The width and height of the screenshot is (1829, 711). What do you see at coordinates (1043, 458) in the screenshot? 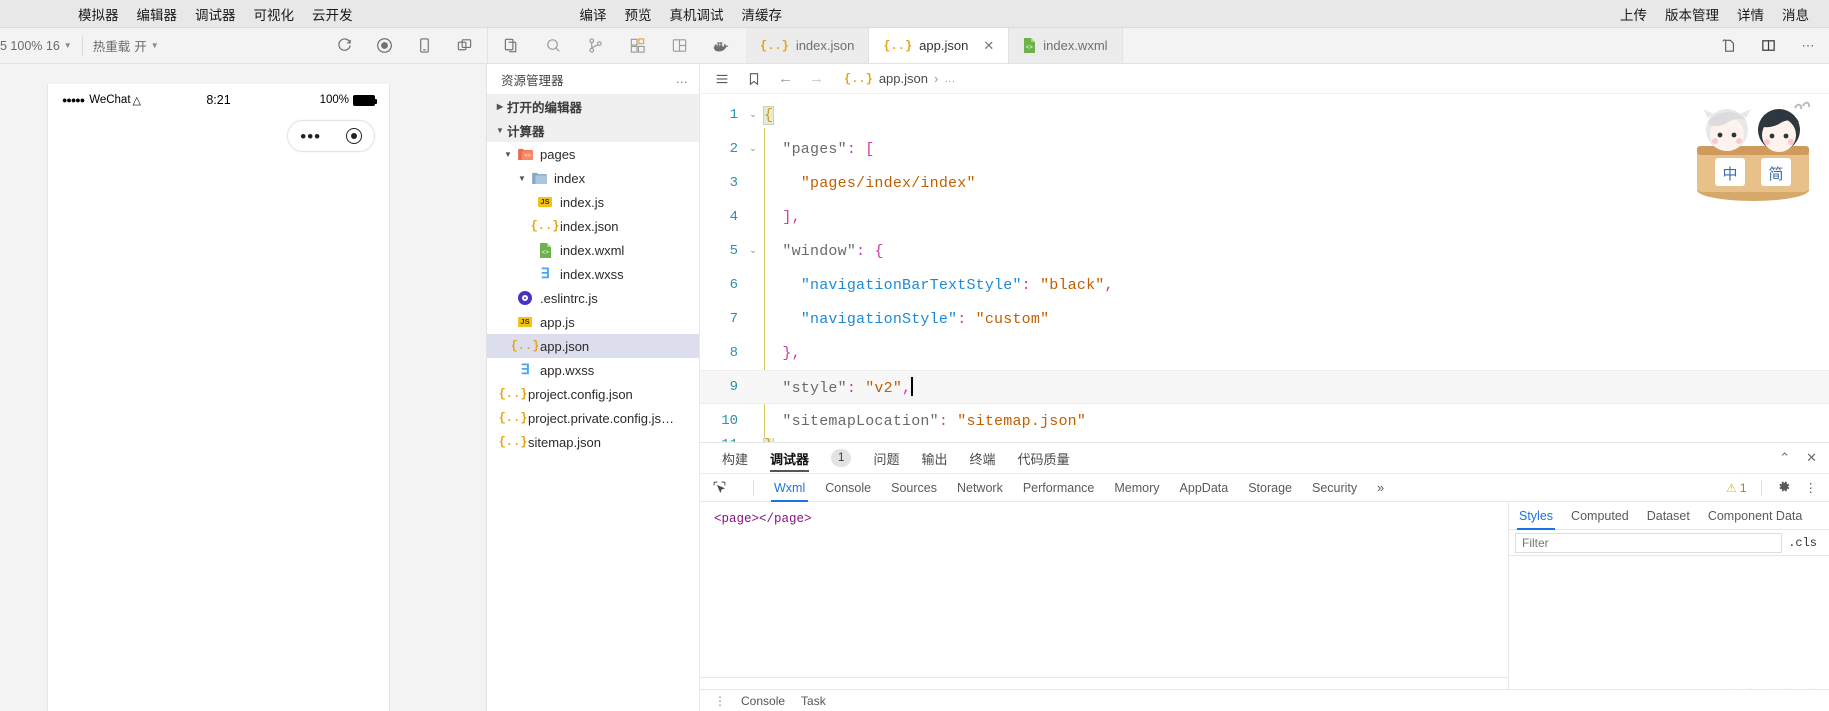
I see `panel-tab-code-quality: 代码质量` at bounding box center [1043, 458].